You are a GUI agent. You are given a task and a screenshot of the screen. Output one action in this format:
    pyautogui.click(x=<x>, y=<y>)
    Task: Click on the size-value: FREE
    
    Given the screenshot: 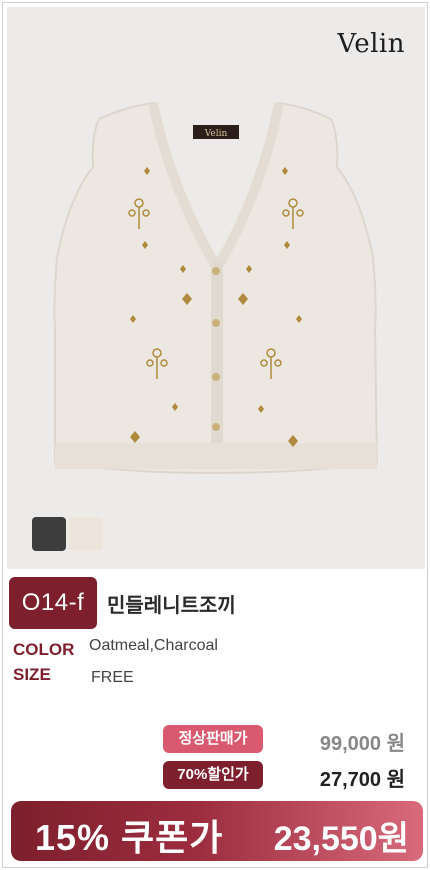 What is the action you would take?
    pyautogui.click(x=112, y=677)
    